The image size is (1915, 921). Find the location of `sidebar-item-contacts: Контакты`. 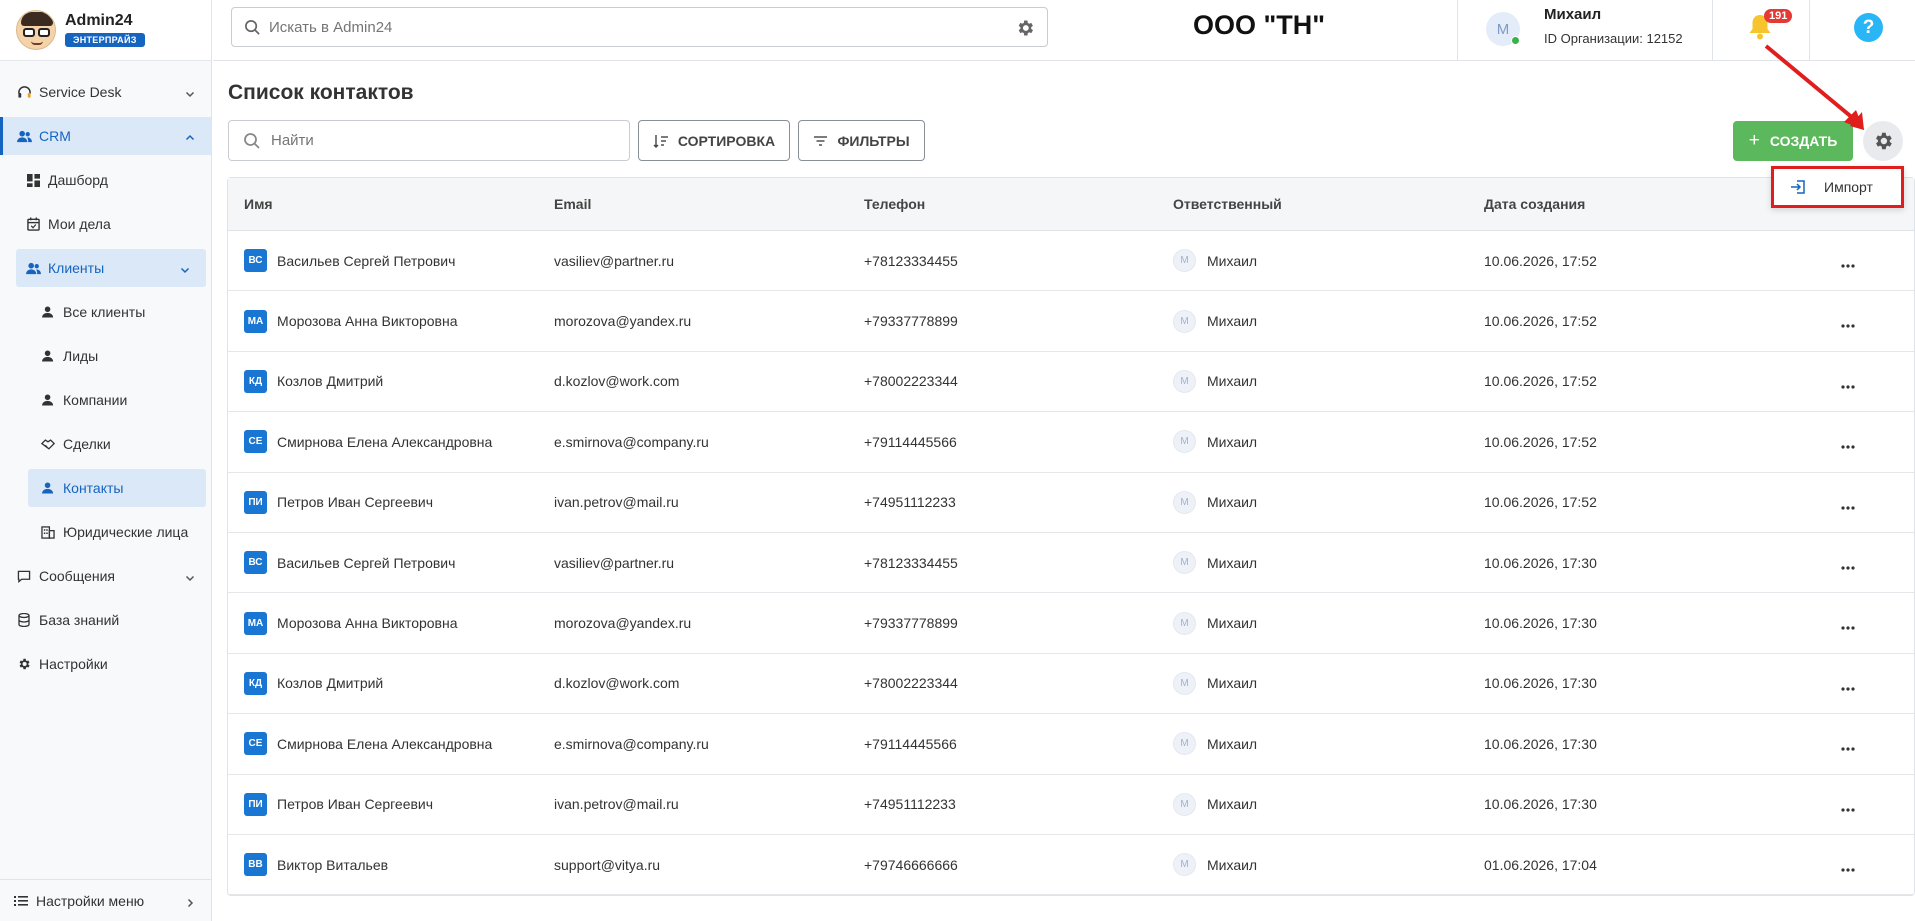

sidebar-item-contacts: Контакты is located at coordinates (117, 488).